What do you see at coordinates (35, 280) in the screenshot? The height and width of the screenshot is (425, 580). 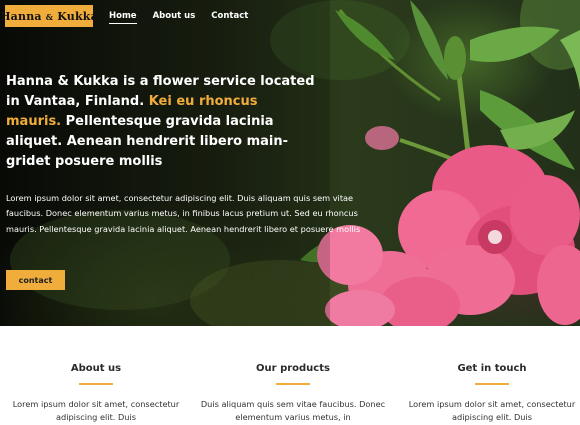 I see `contact-button: contact` at bounding box center [35, 280].